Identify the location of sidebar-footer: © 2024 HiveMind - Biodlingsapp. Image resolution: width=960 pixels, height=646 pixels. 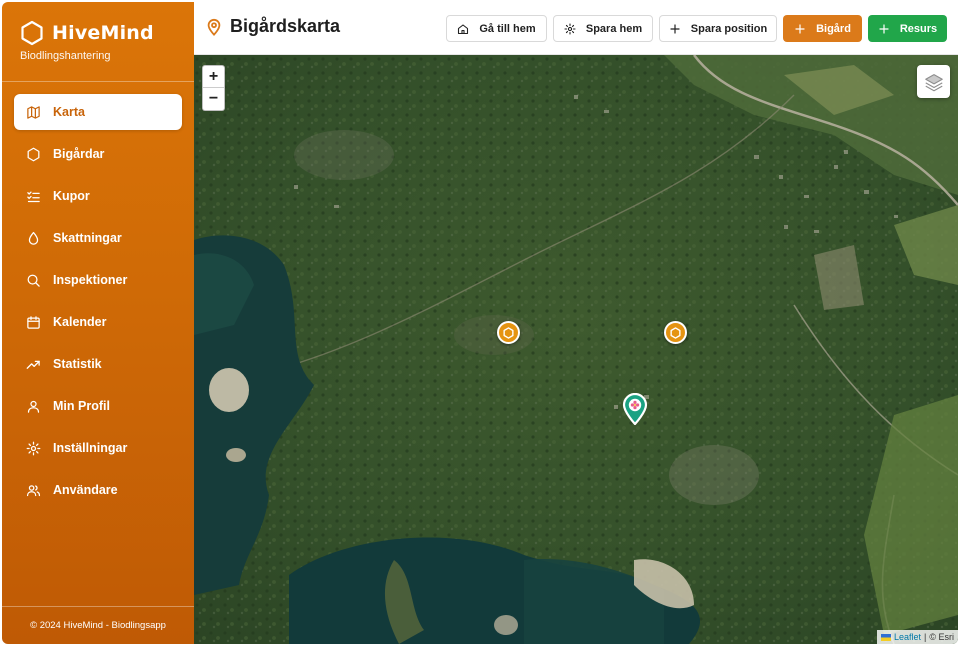
(98, 625).